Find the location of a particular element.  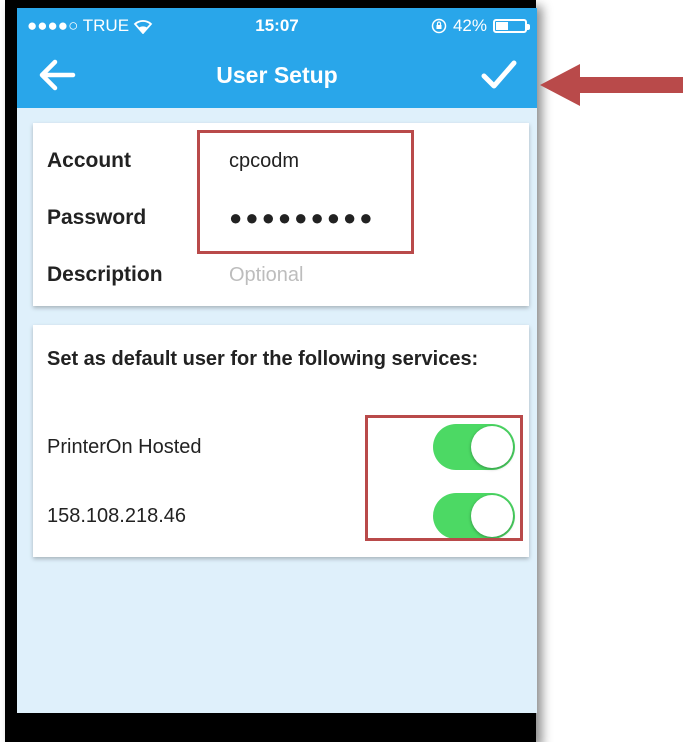

credentials-highlight-box is located at coordinates (305, 192).